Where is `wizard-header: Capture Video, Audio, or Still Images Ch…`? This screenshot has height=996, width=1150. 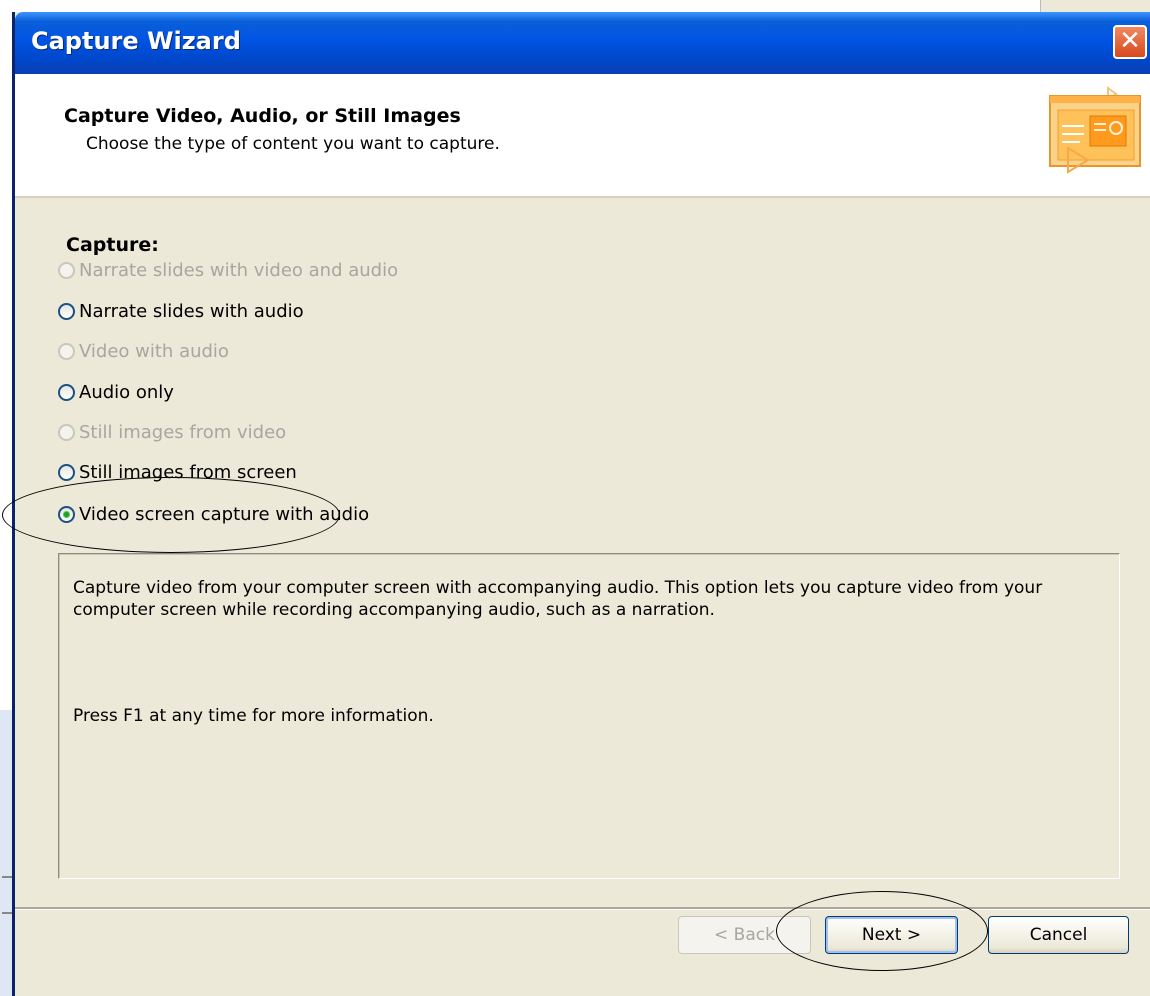
wizard-header: Capture Video, Audio, or Still Images Ch… is located at coordinates (582, 136).